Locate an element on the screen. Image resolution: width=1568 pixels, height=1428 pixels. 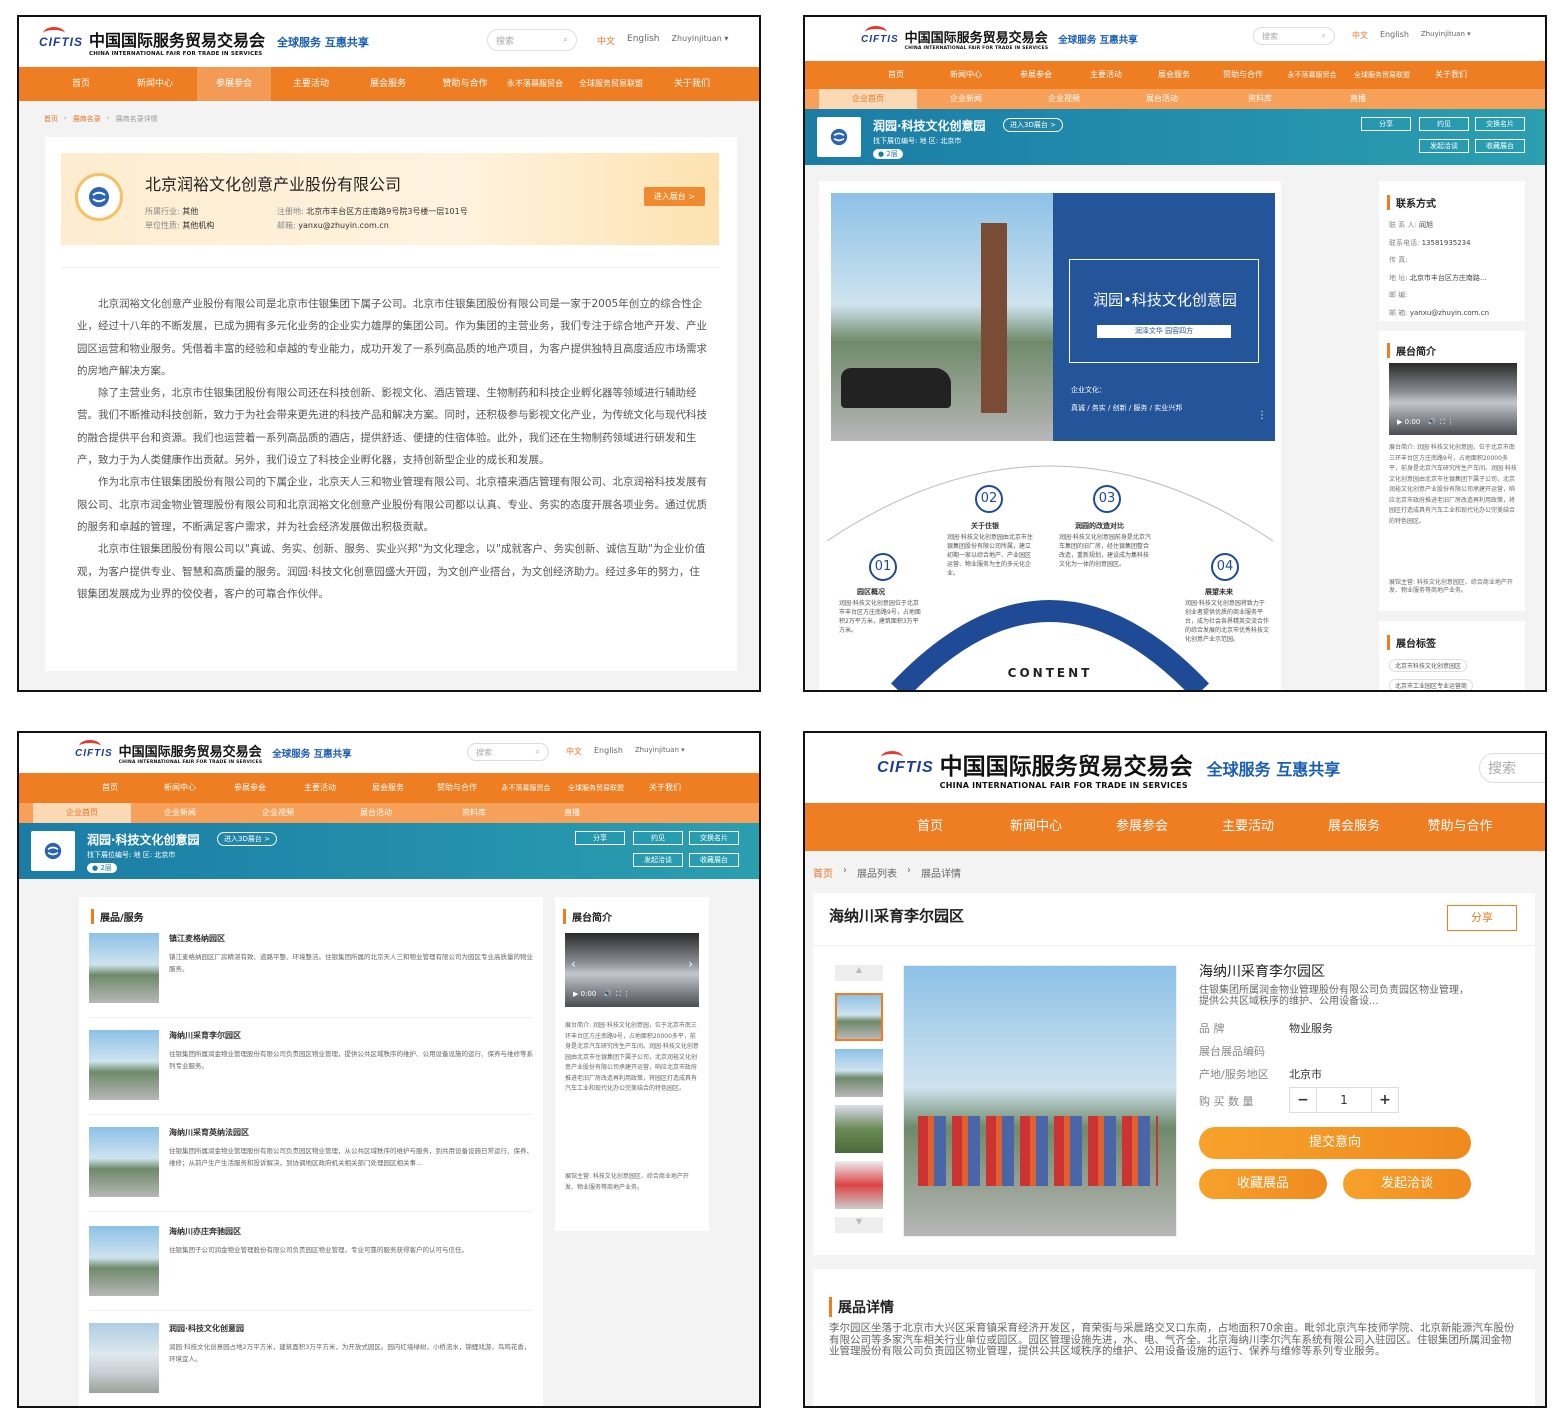
intro-video: ▶ 0:00 🔊 ⛶ ⋮ is located at coordinates (1453, 399).